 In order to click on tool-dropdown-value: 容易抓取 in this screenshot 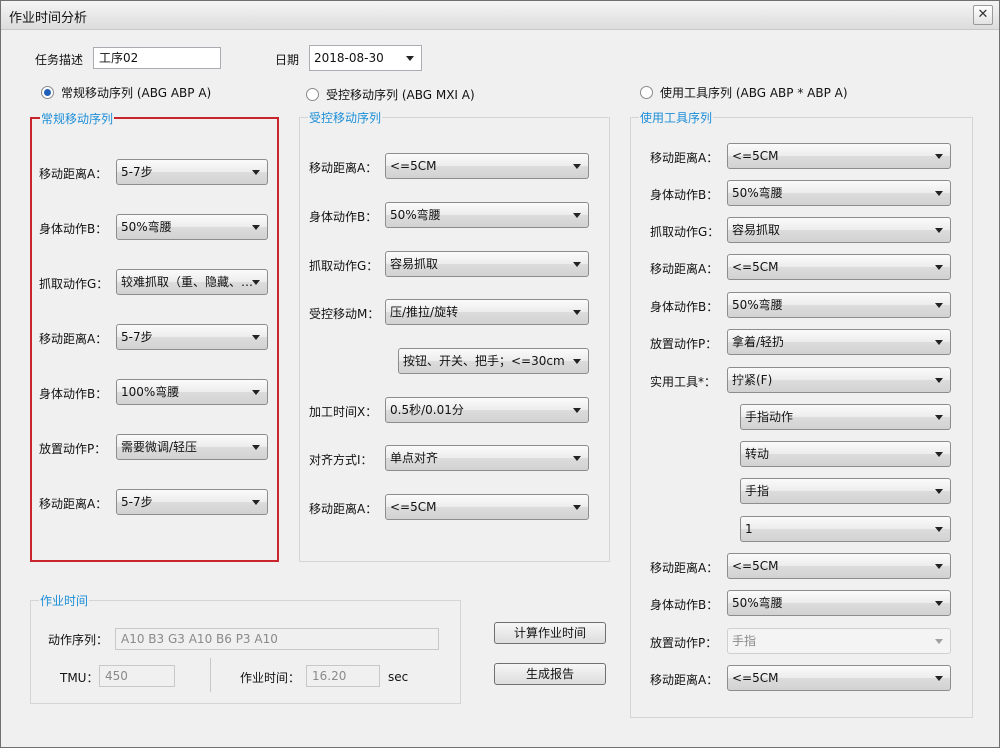, I will do `click(756, 230)`.